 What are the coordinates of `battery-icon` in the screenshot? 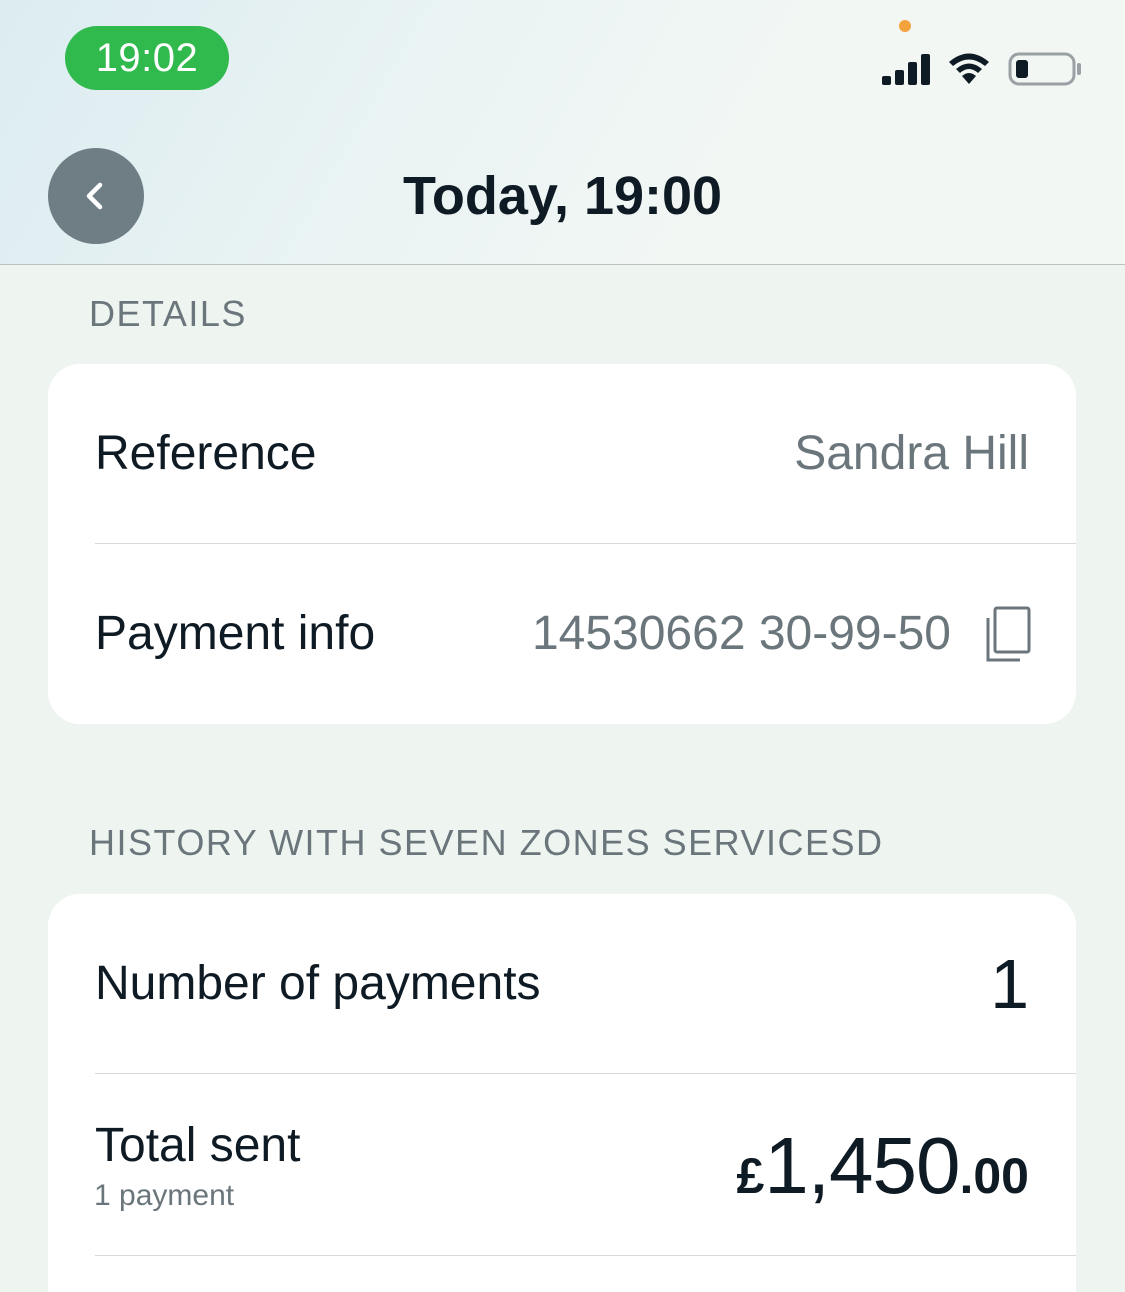 It's located at (1044, 69).